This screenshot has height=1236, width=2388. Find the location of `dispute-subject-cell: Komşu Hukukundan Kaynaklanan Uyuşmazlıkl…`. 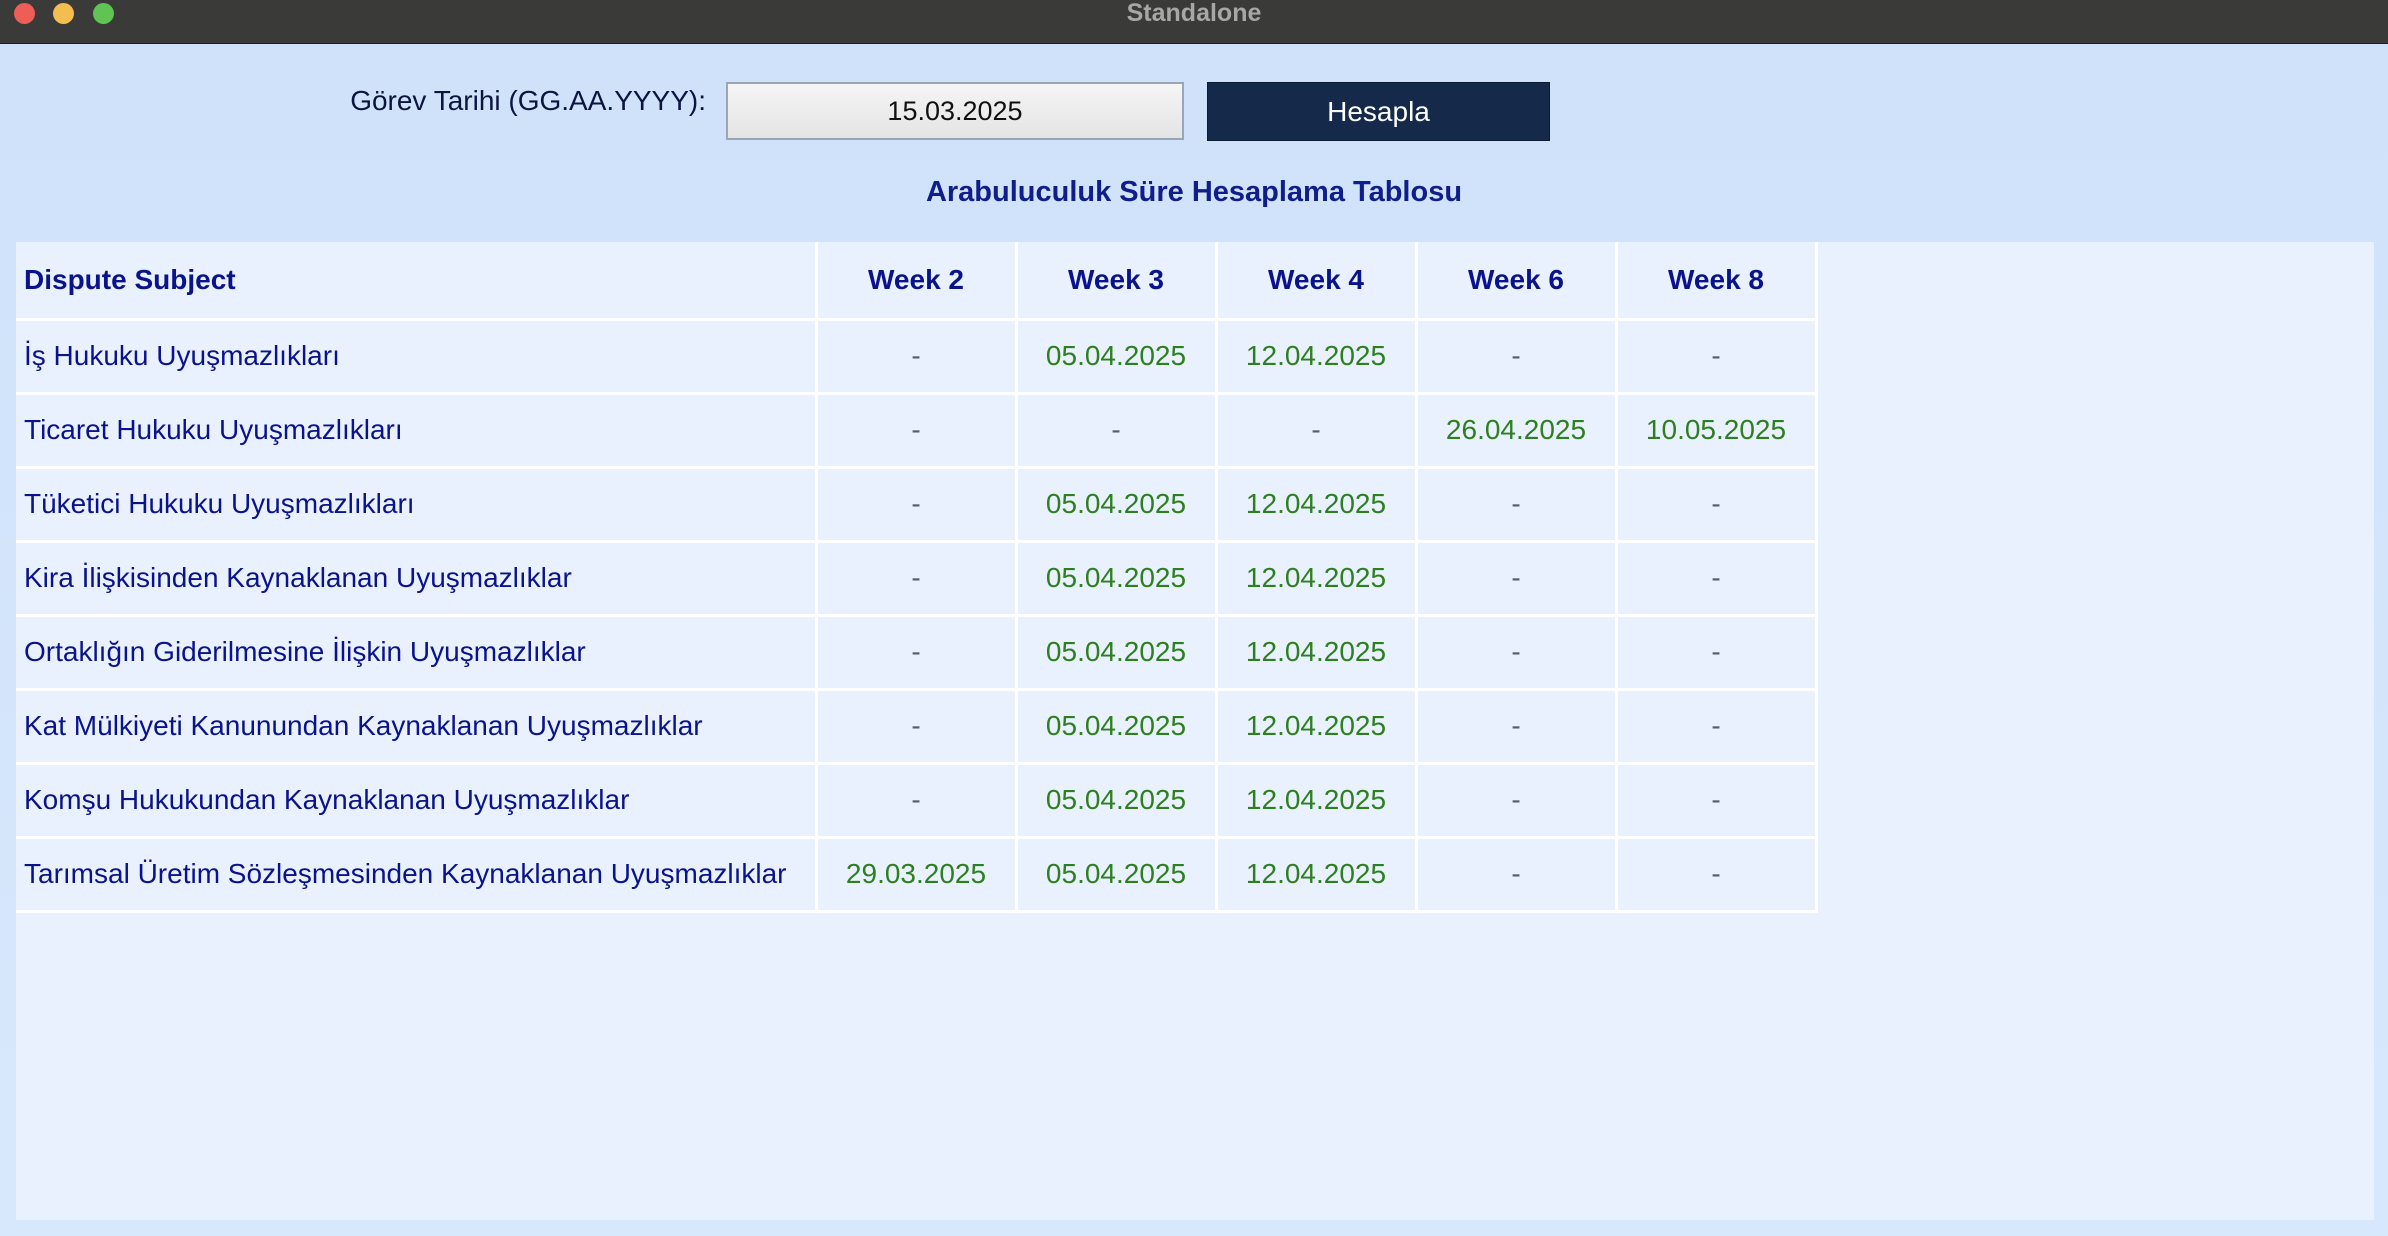

dispute-subject-cell: Komşu Hukukundan Kaynaklanan Uyuşmazlıkl… is located at coordinates (417, 800).